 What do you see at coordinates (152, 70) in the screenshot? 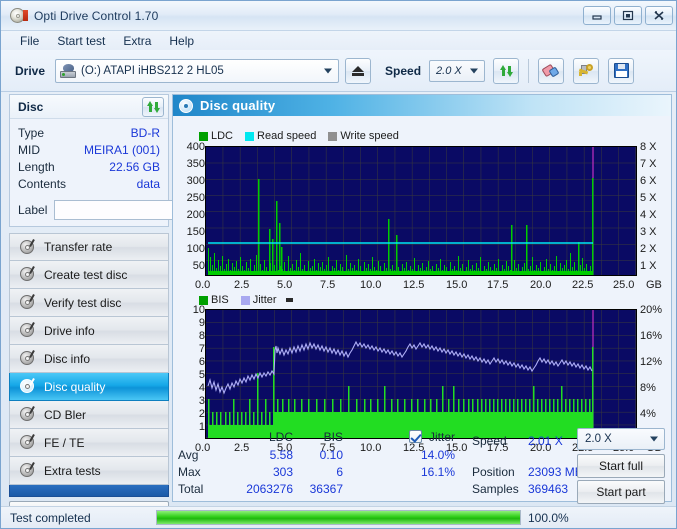
I see `drive-select-value: (O:) ATAPI iHBS212 2 HL05` at bounding box center [152, 70].